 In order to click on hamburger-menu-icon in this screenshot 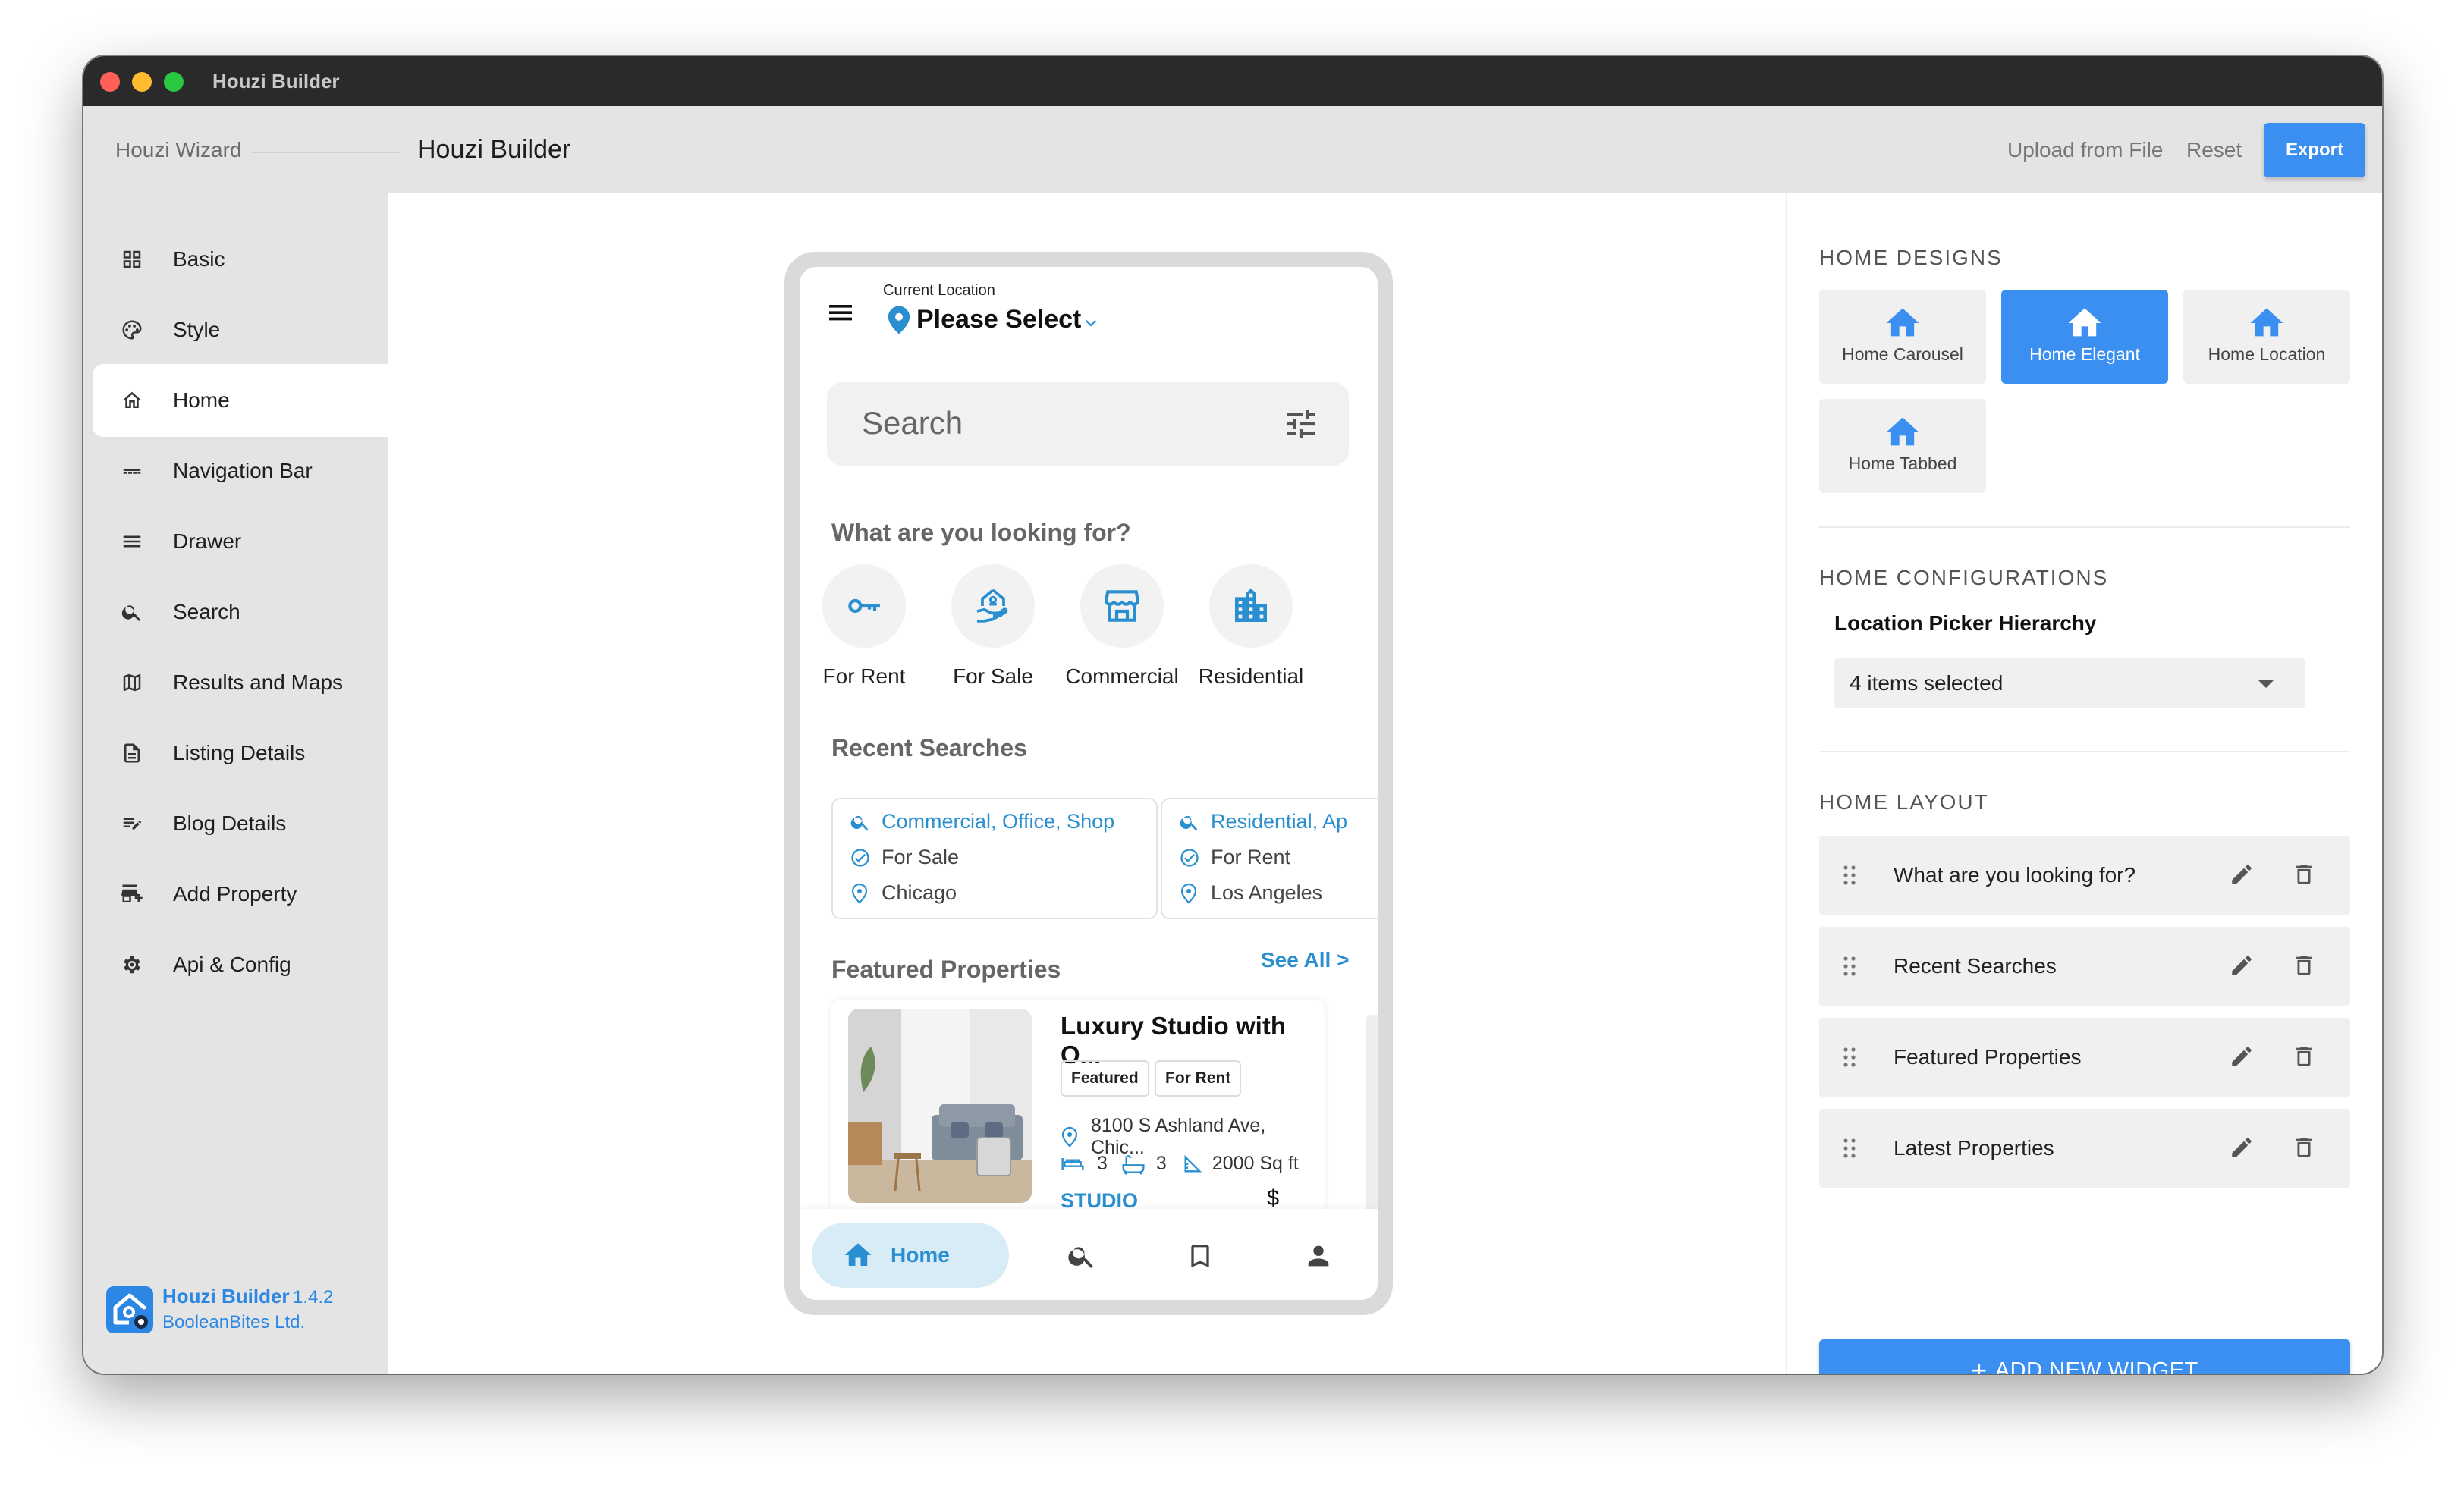, I will do `click(840, 314)`.